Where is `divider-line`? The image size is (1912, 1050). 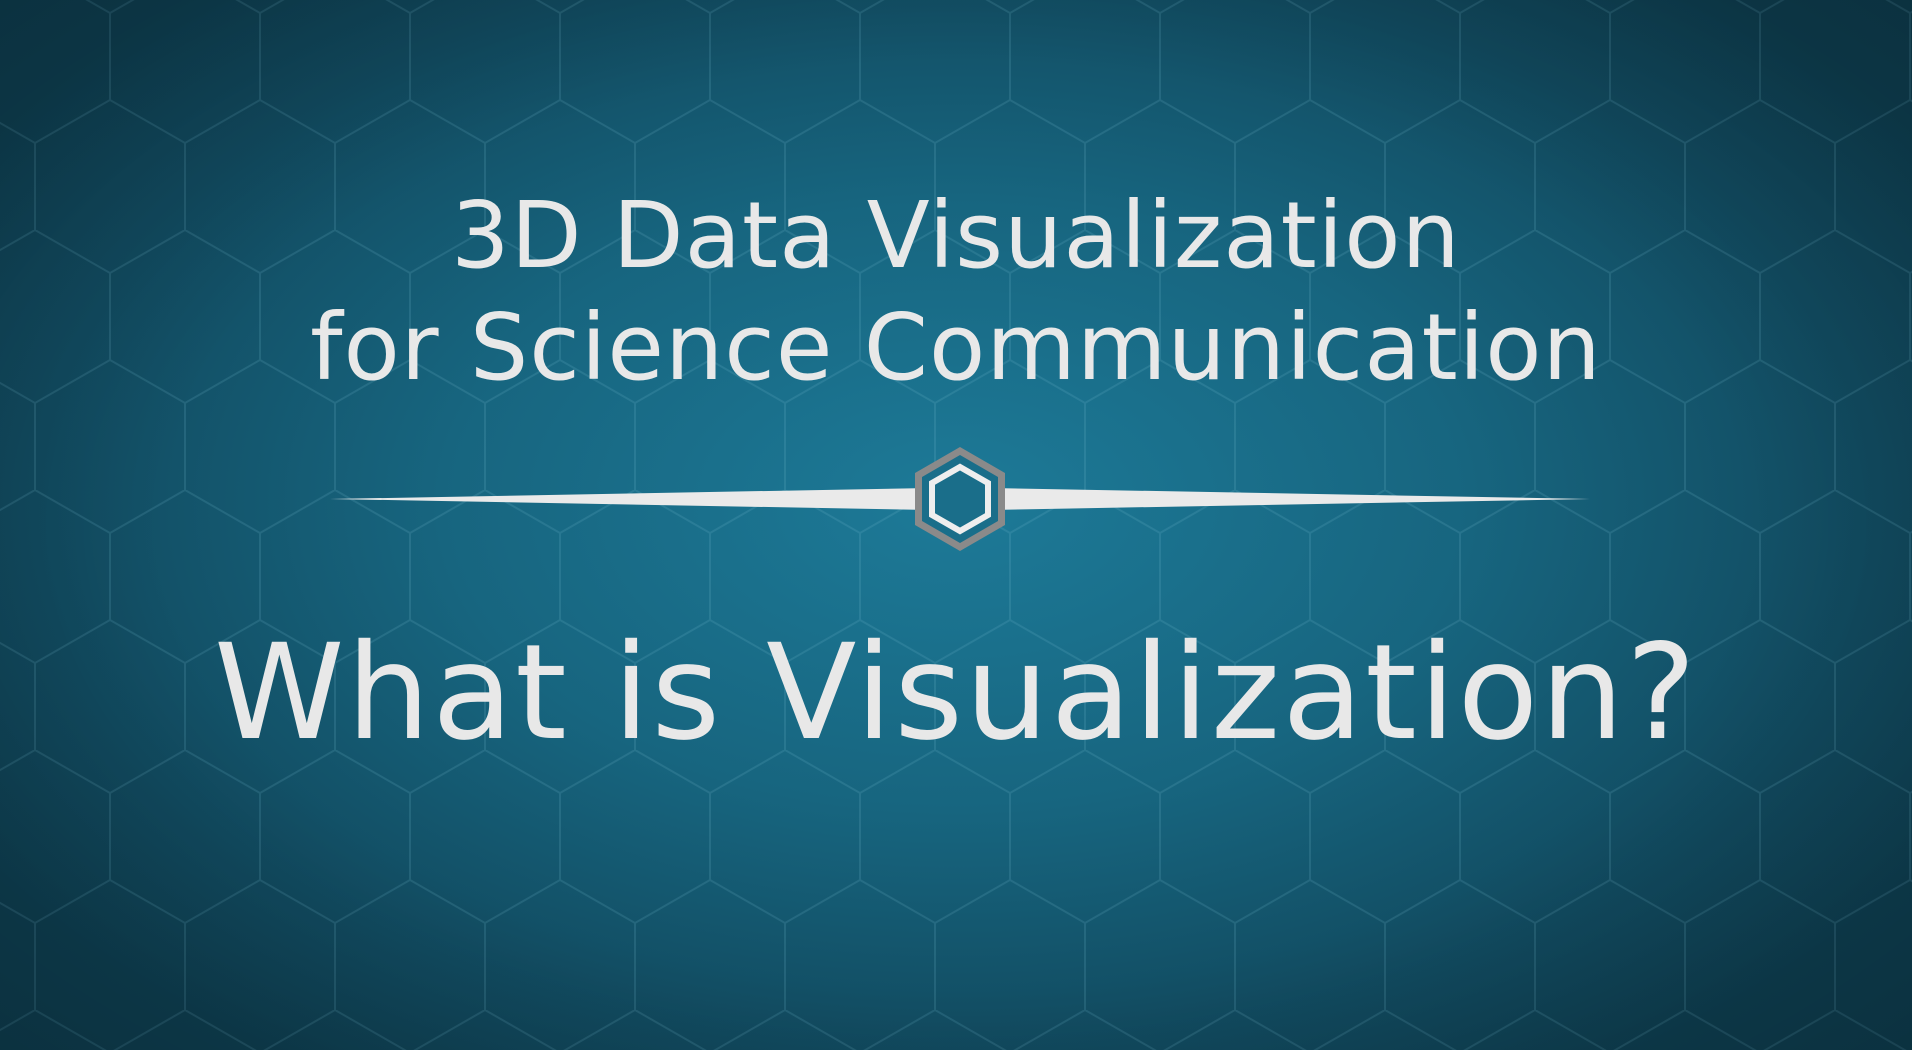 divider-line is located at coordinates (660, 499).